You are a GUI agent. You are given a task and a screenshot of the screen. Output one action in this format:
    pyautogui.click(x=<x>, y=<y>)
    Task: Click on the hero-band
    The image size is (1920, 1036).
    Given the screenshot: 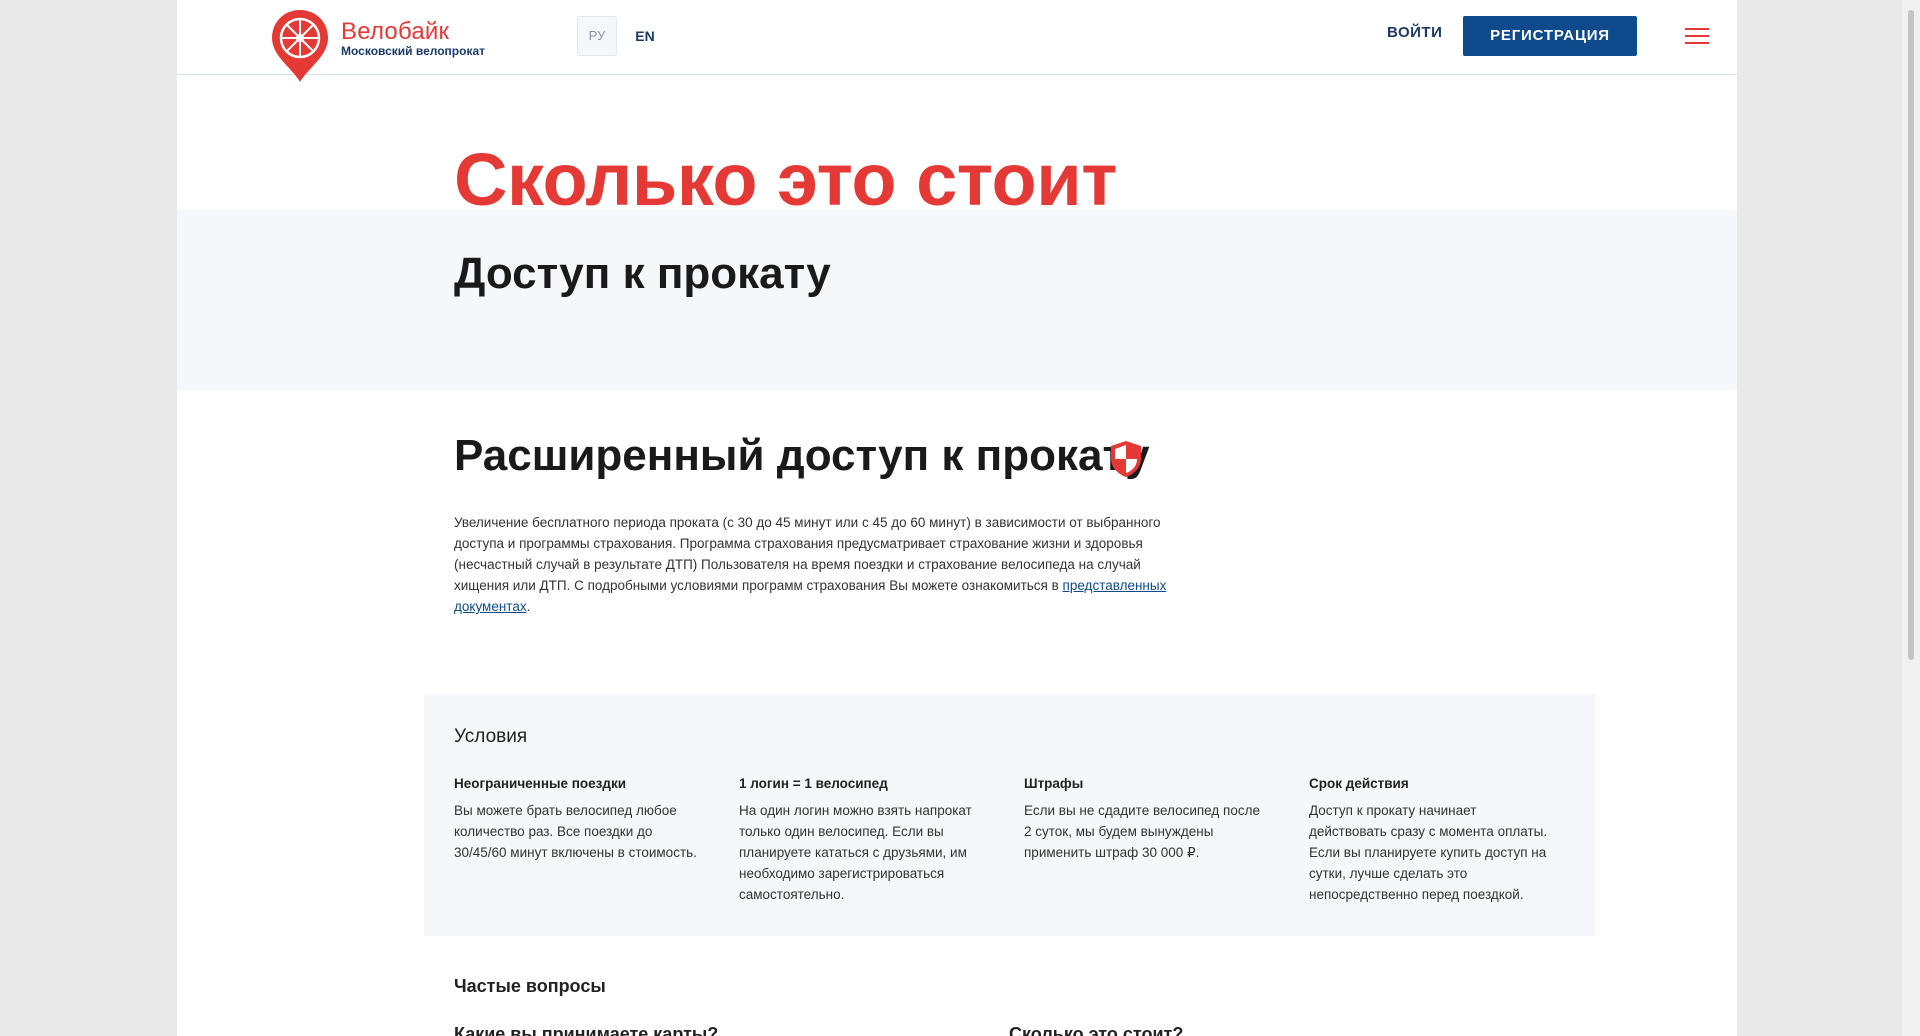 What is the action you would take?
    pyautogui.click(x=957, y=300)
    